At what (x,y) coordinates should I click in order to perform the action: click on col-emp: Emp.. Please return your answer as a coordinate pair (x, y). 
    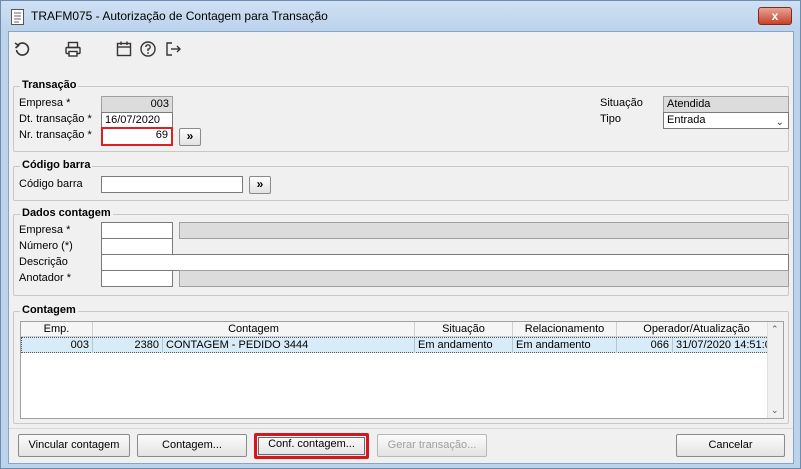
    Looking at the image, I should click on (57, 329).